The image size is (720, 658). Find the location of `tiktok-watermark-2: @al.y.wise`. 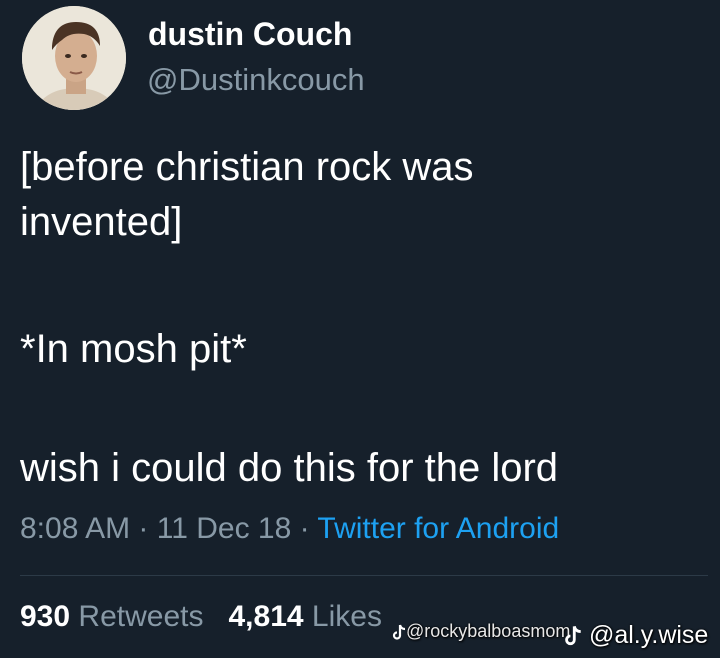

tiktok-watermark-2: @al.y.wise is located at coordinates (636, 635).